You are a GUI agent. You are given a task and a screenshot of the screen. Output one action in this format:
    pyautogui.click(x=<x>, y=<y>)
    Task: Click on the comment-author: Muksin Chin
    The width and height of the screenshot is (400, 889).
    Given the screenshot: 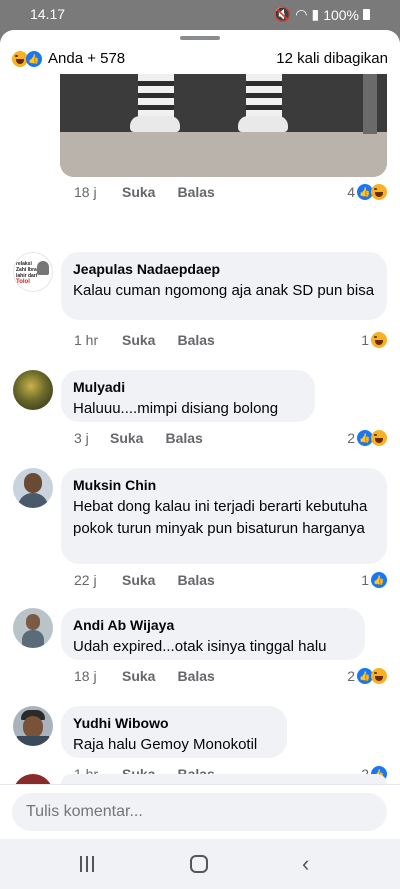 What is the action you would take?
    pyautogui.click(x=224, y=485)
    